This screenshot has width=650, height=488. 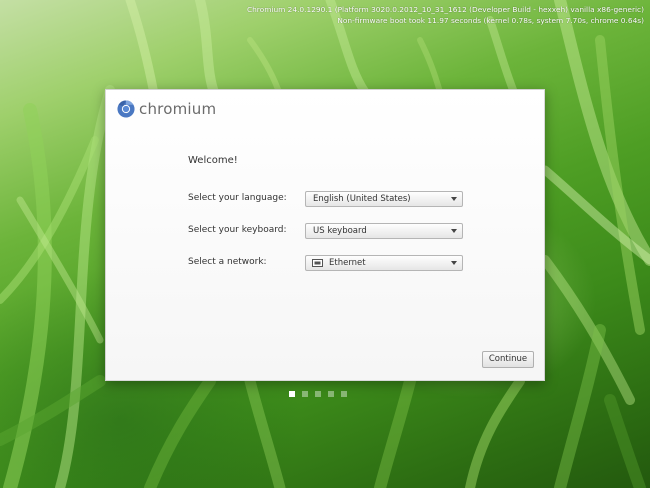 What do you see at coordinates (321, 394) in the screenshot?
I see `step-indicator` at bounding box center [321, 394].